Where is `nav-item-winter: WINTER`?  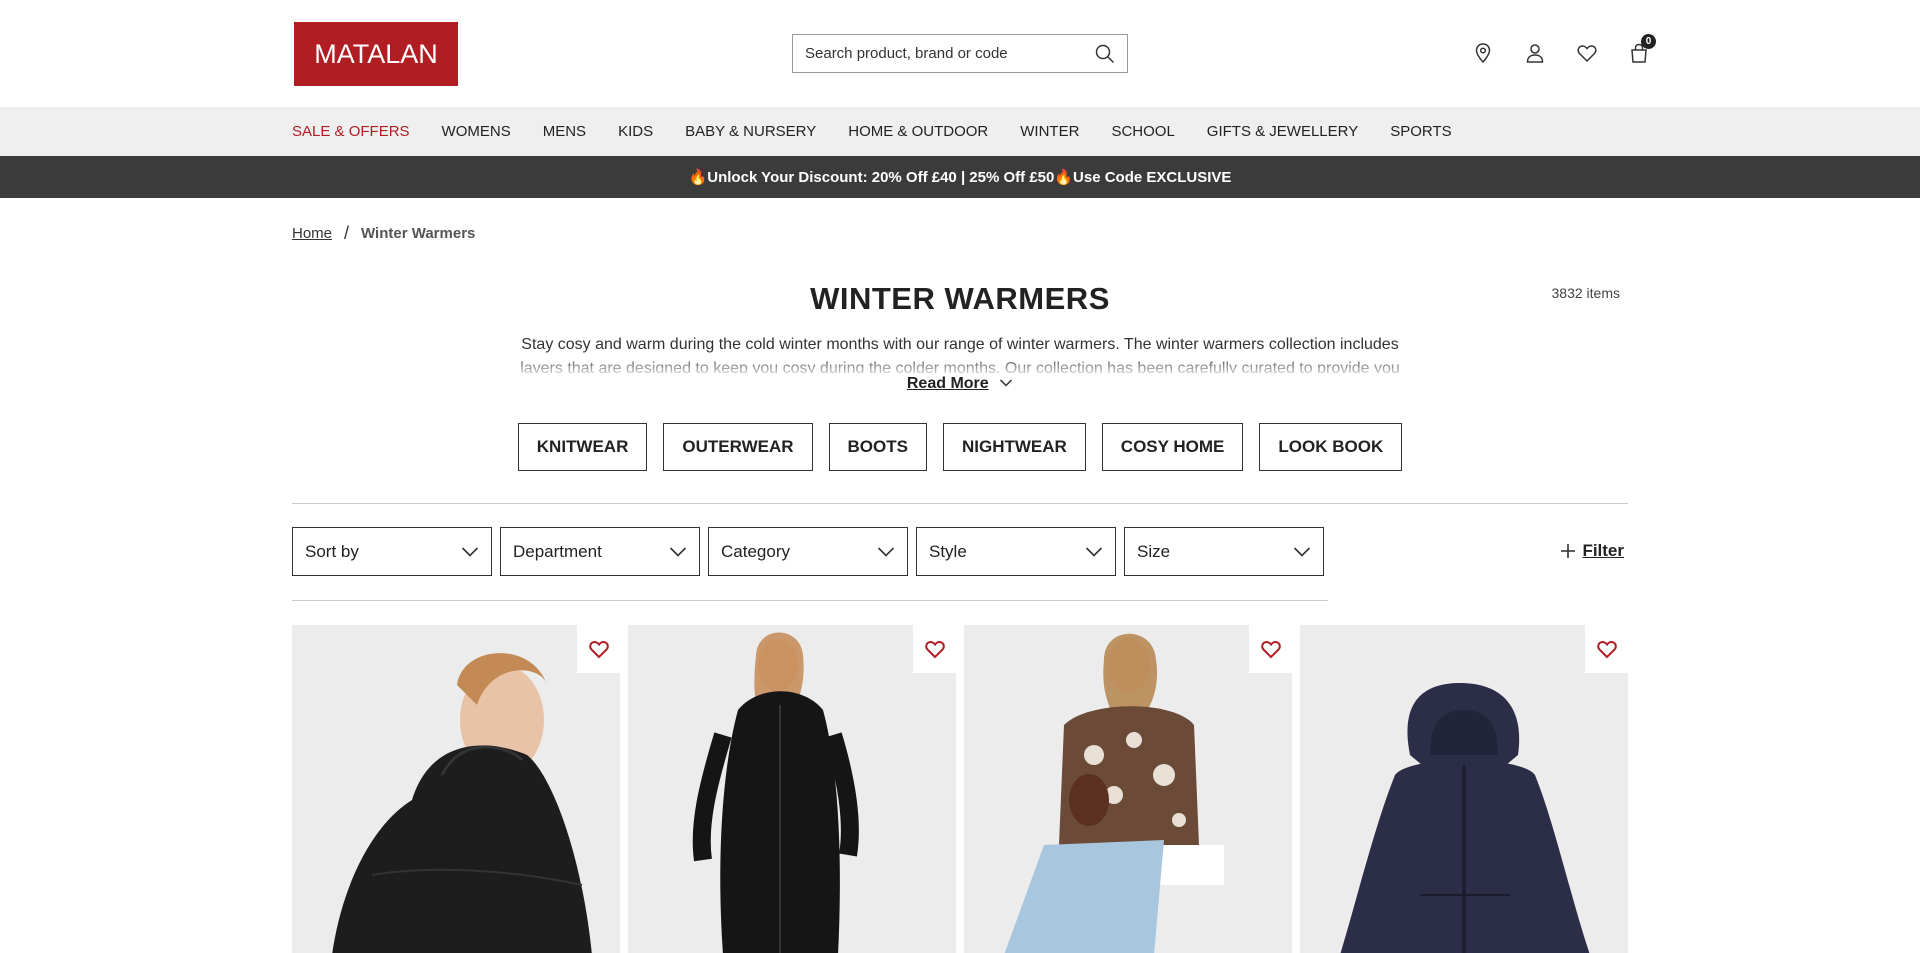
nav-item-winter: WINTER is located at coordinates (1049, 131).